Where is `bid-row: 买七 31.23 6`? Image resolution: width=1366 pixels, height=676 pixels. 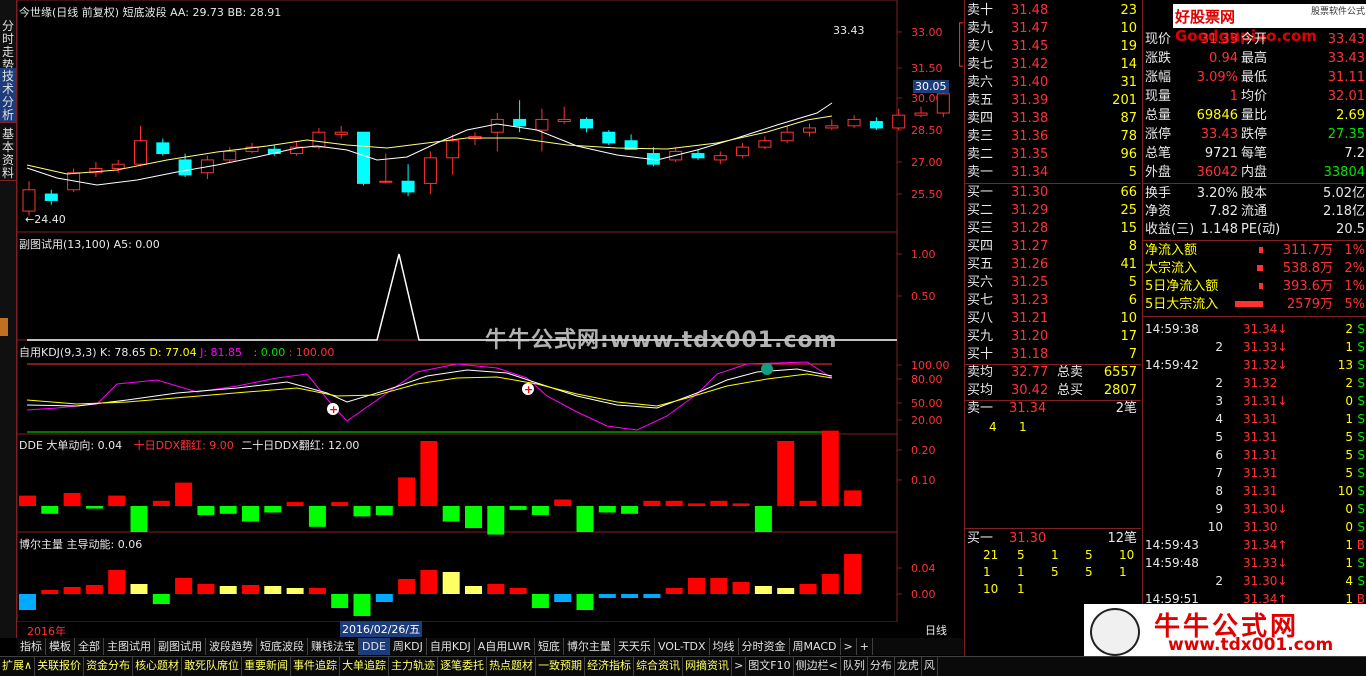 bid-row: 买七 31.23 6 is located at coordinates (1052, 300).